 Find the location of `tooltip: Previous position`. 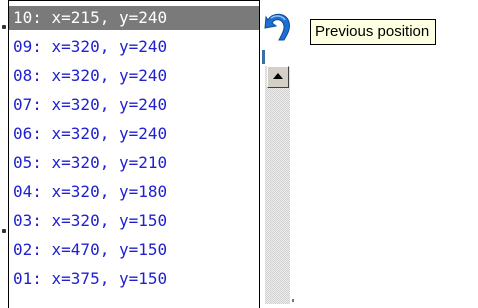

tooltip: Previous position is located at coordinates (373, 32).